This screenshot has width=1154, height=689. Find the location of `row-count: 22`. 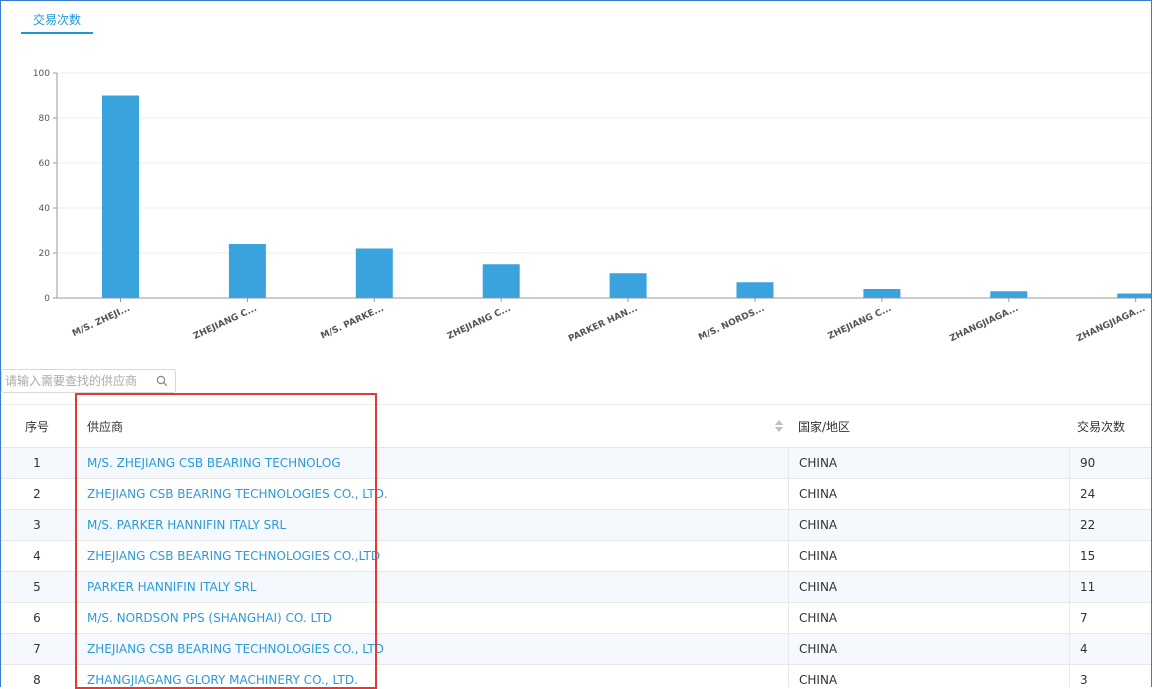

row-count: 22 is located at coordinates (1088, 525).